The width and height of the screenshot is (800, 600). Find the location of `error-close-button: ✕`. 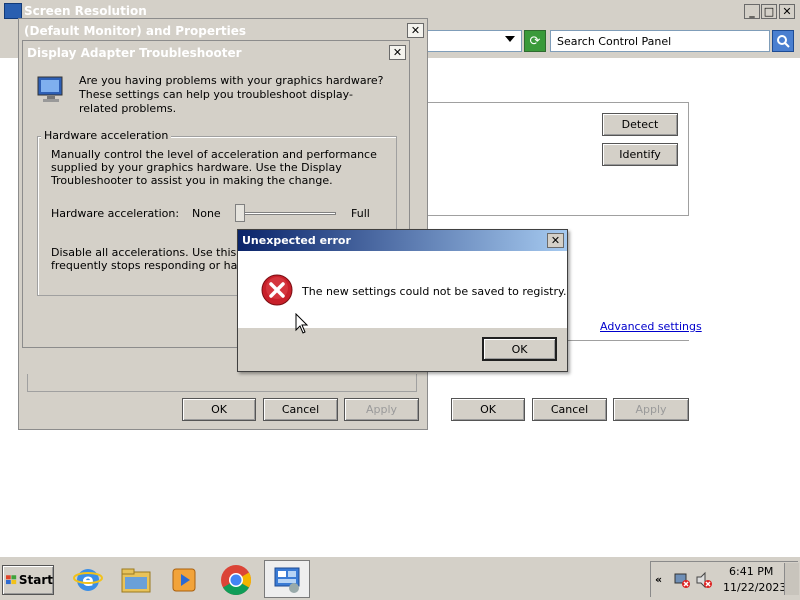

error-close-button: ✕ is located at coordinates (555, 240).